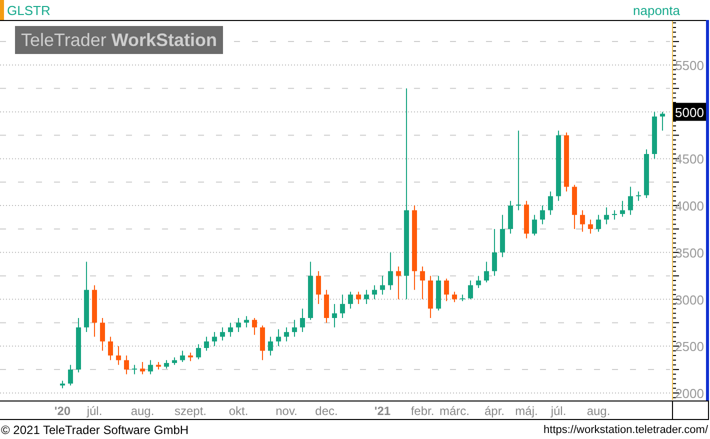 The image size is (710, 439). I want to click on axis-label: ápr., so click(494, 411).